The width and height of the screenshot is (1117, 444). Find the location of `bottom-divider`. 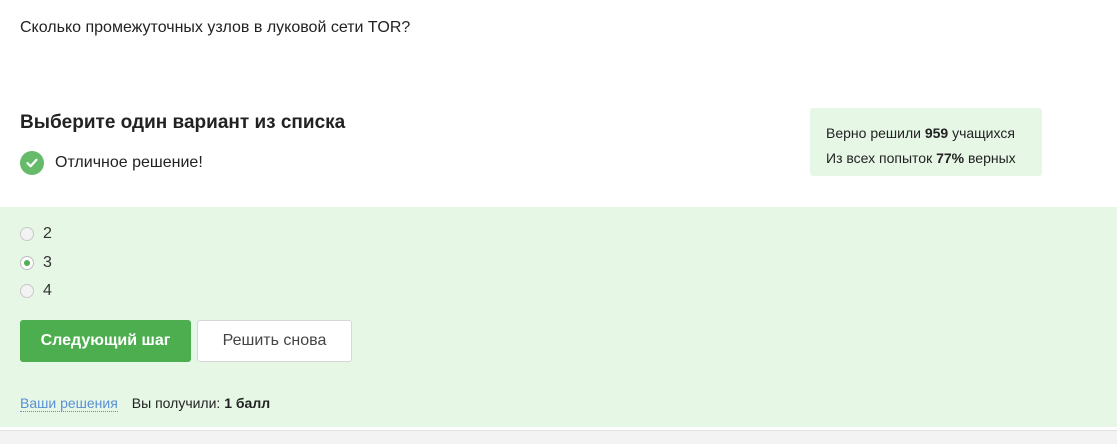

bottom-divider is located at coordinates (558, 437).